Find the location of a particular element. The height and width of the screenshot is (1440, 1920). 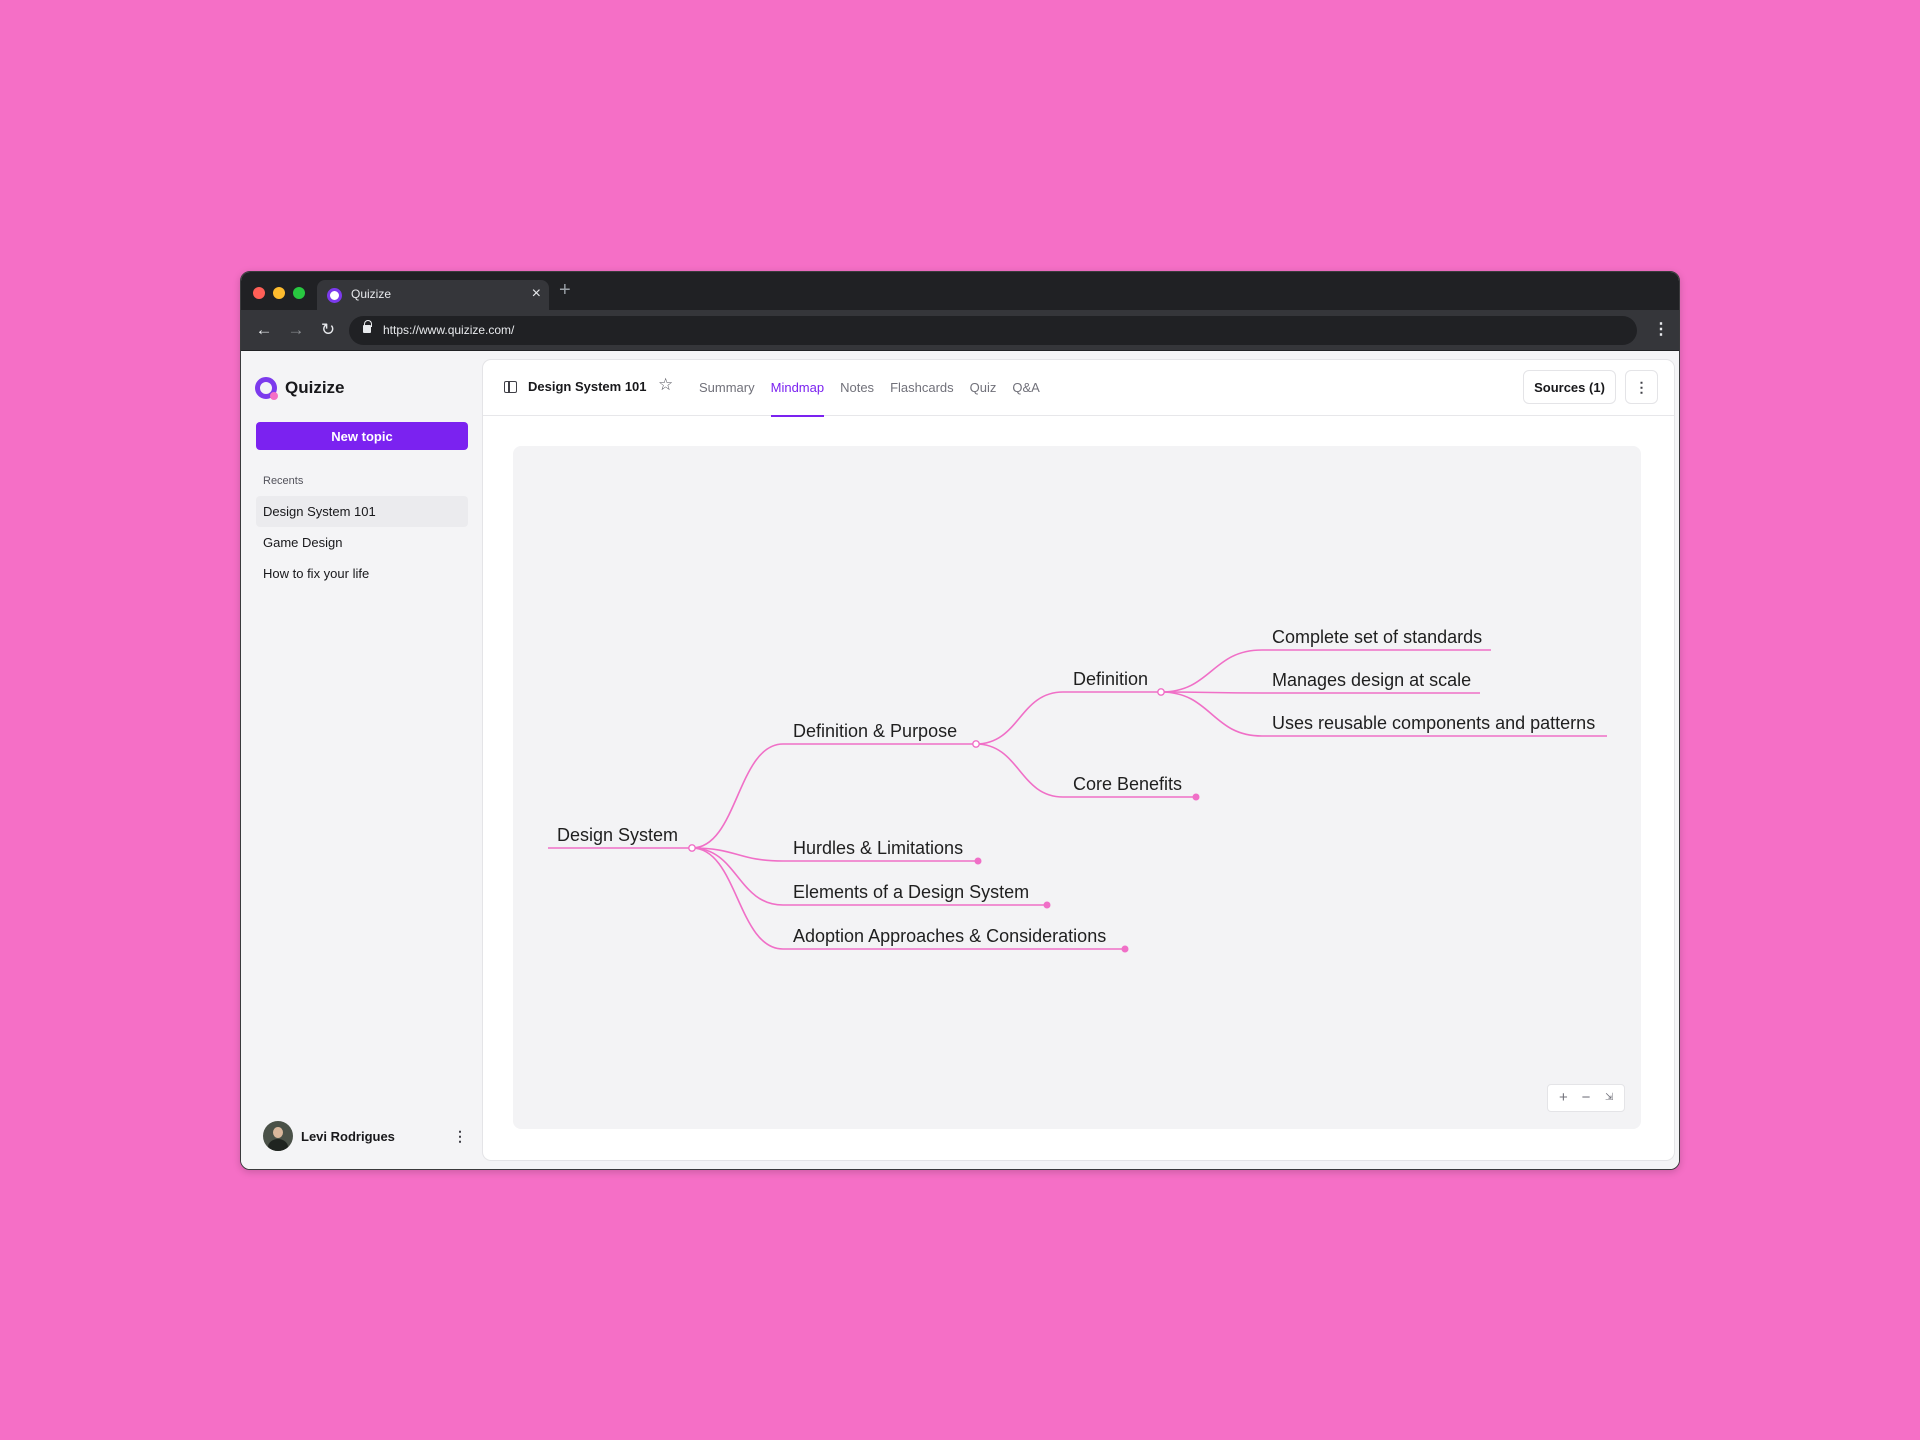

mindmap-node-label: Manages design at scale is located at coordinates (1371, 680).